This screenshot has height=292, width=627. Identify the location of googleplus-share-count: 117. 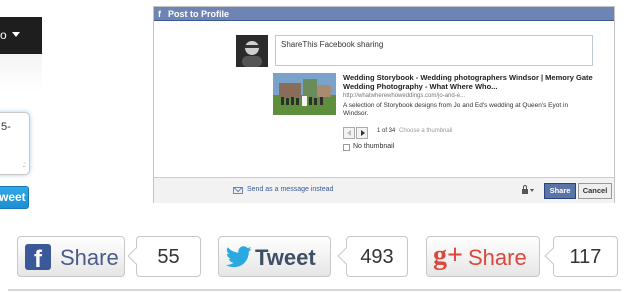
(581, 256).